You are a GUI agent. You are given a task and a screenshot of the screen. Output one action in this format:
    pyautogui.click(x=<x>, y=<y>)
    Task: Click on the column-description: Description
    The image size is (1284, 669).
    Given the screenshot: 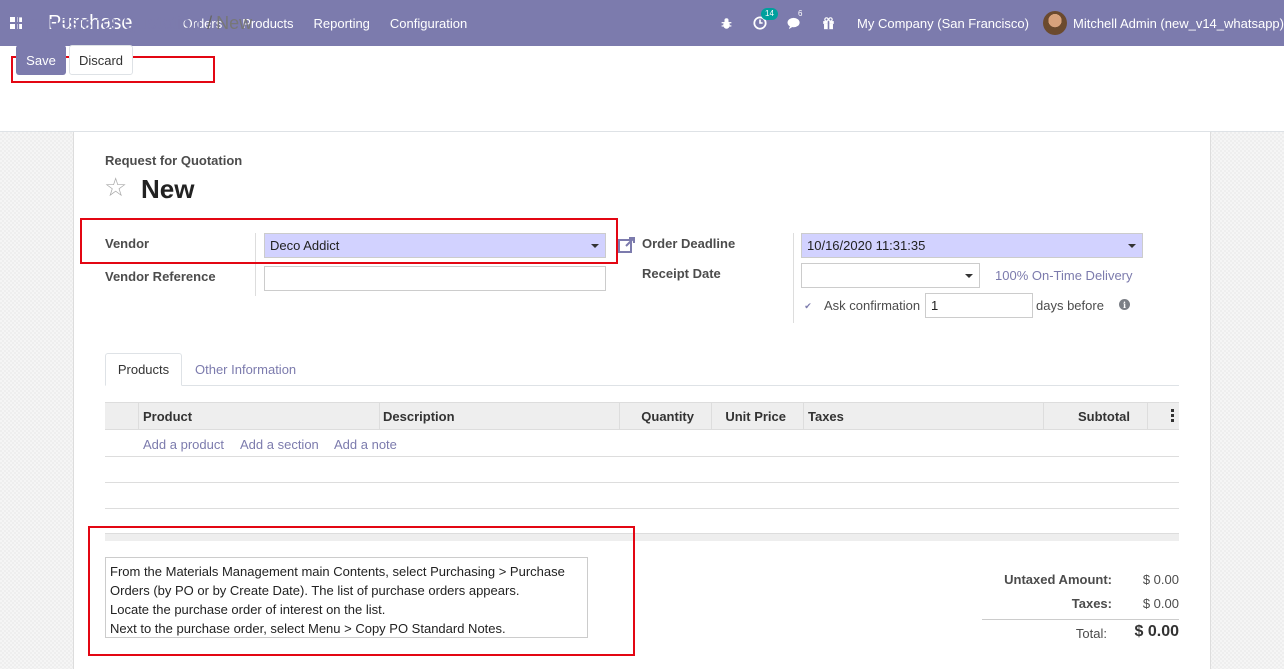 What is the action you would take?
    pyautogui.click(x=419, y=416)
    